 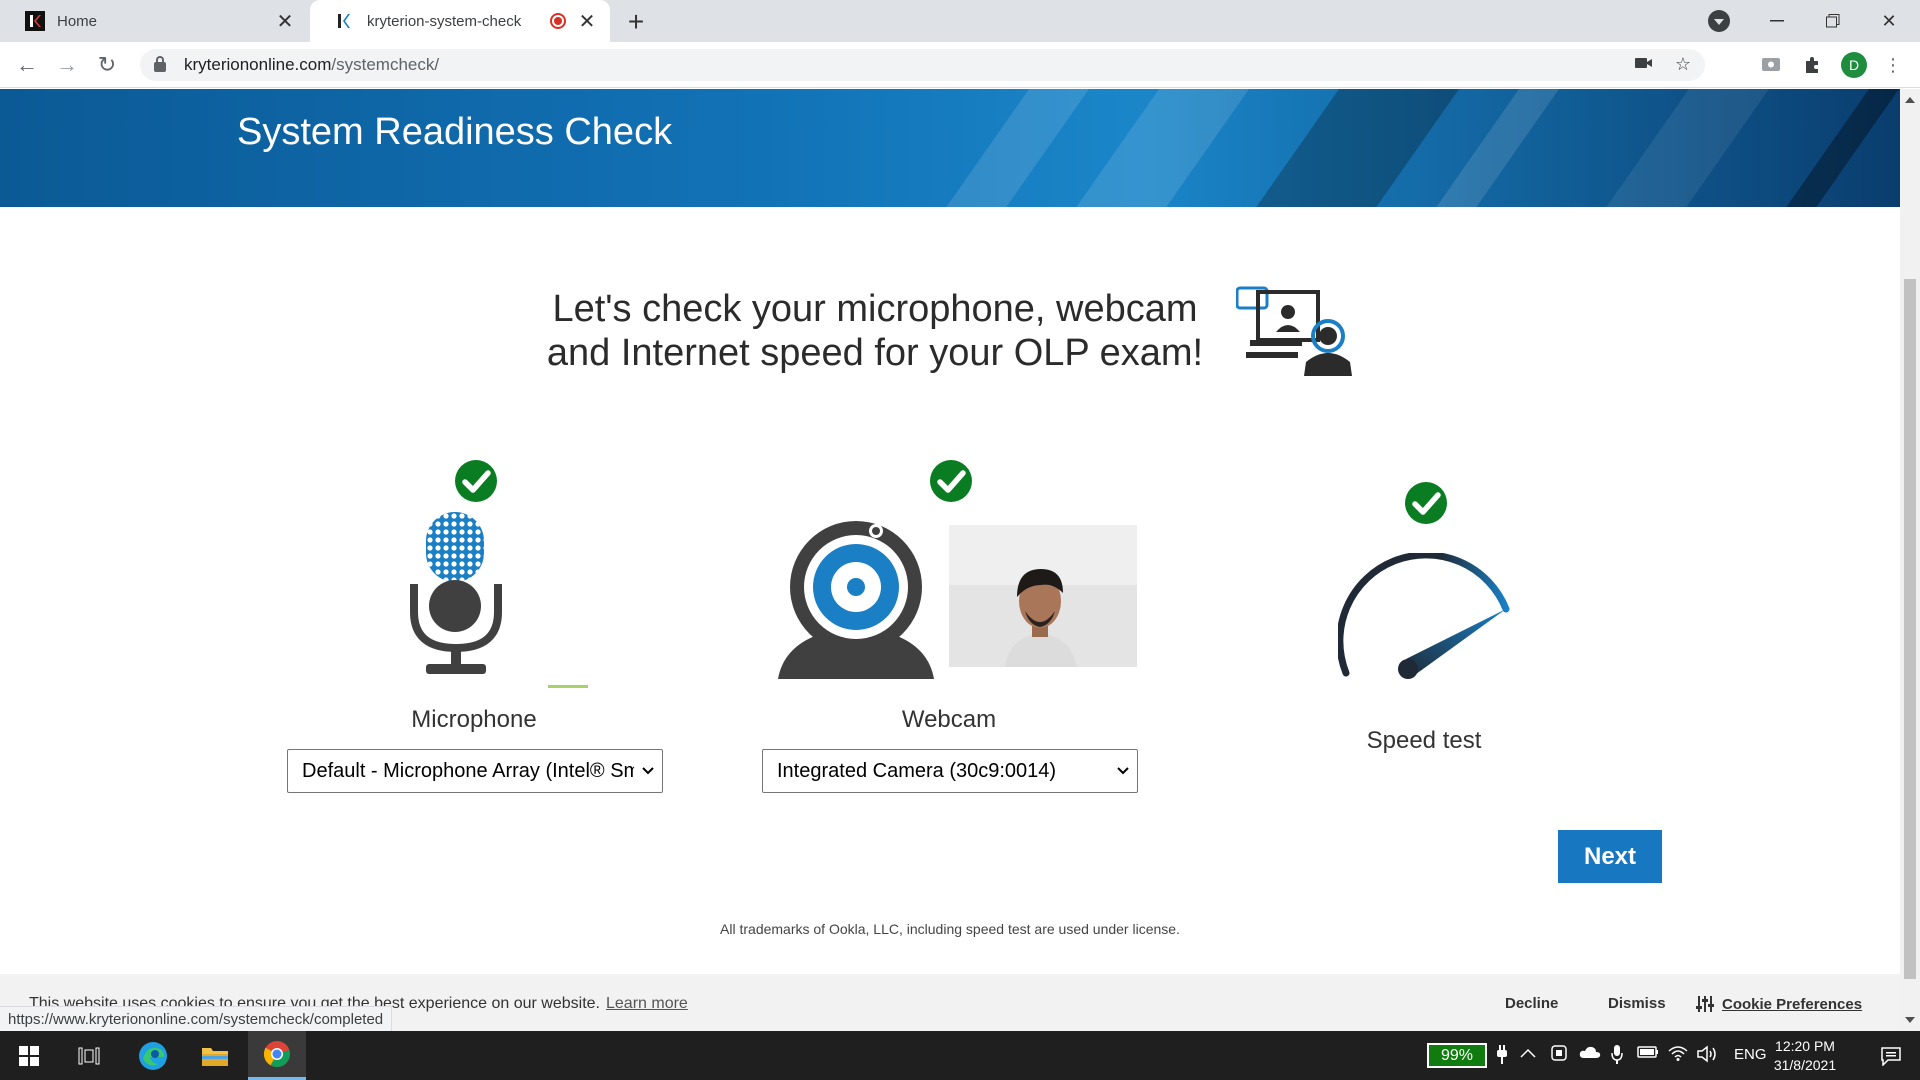 What do you see at coordinates (1708, 1056) in the screenshot?
I see `volume-icon` at bounding box center [1708, 1056].